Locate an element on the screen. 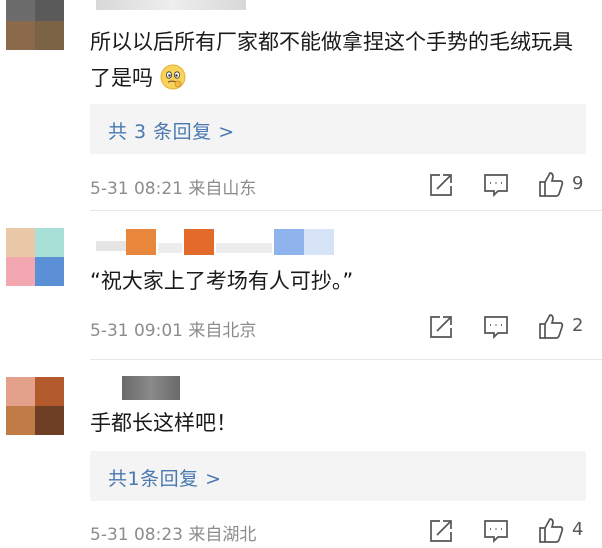 Image resolution: width=602 pixels, height=548 pixels. comment-body: 手都长这样吧！ is located at coordinates (163, 423).